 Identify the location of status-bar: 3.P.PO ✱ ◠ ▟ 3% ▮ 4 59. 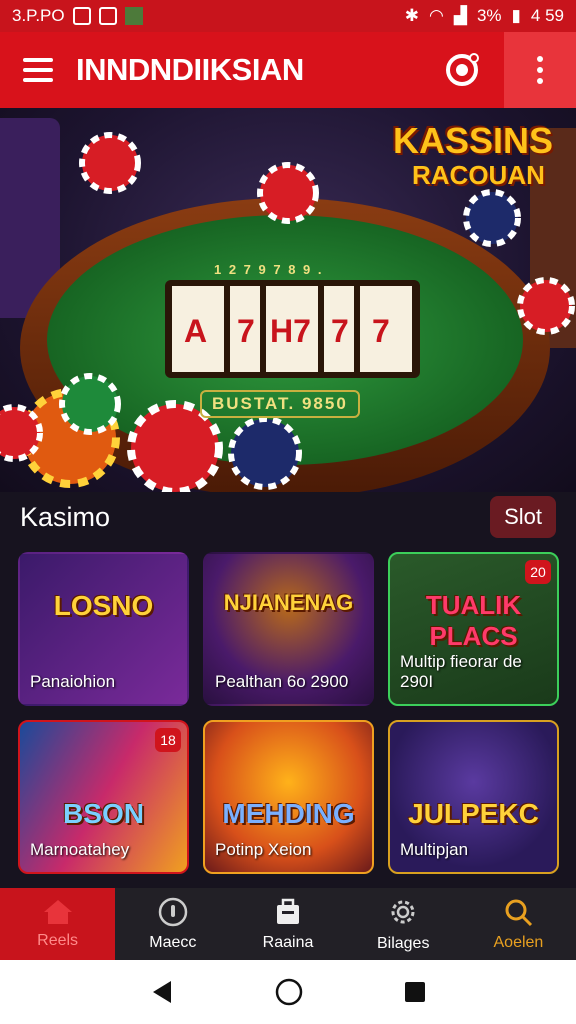
(288, 16).